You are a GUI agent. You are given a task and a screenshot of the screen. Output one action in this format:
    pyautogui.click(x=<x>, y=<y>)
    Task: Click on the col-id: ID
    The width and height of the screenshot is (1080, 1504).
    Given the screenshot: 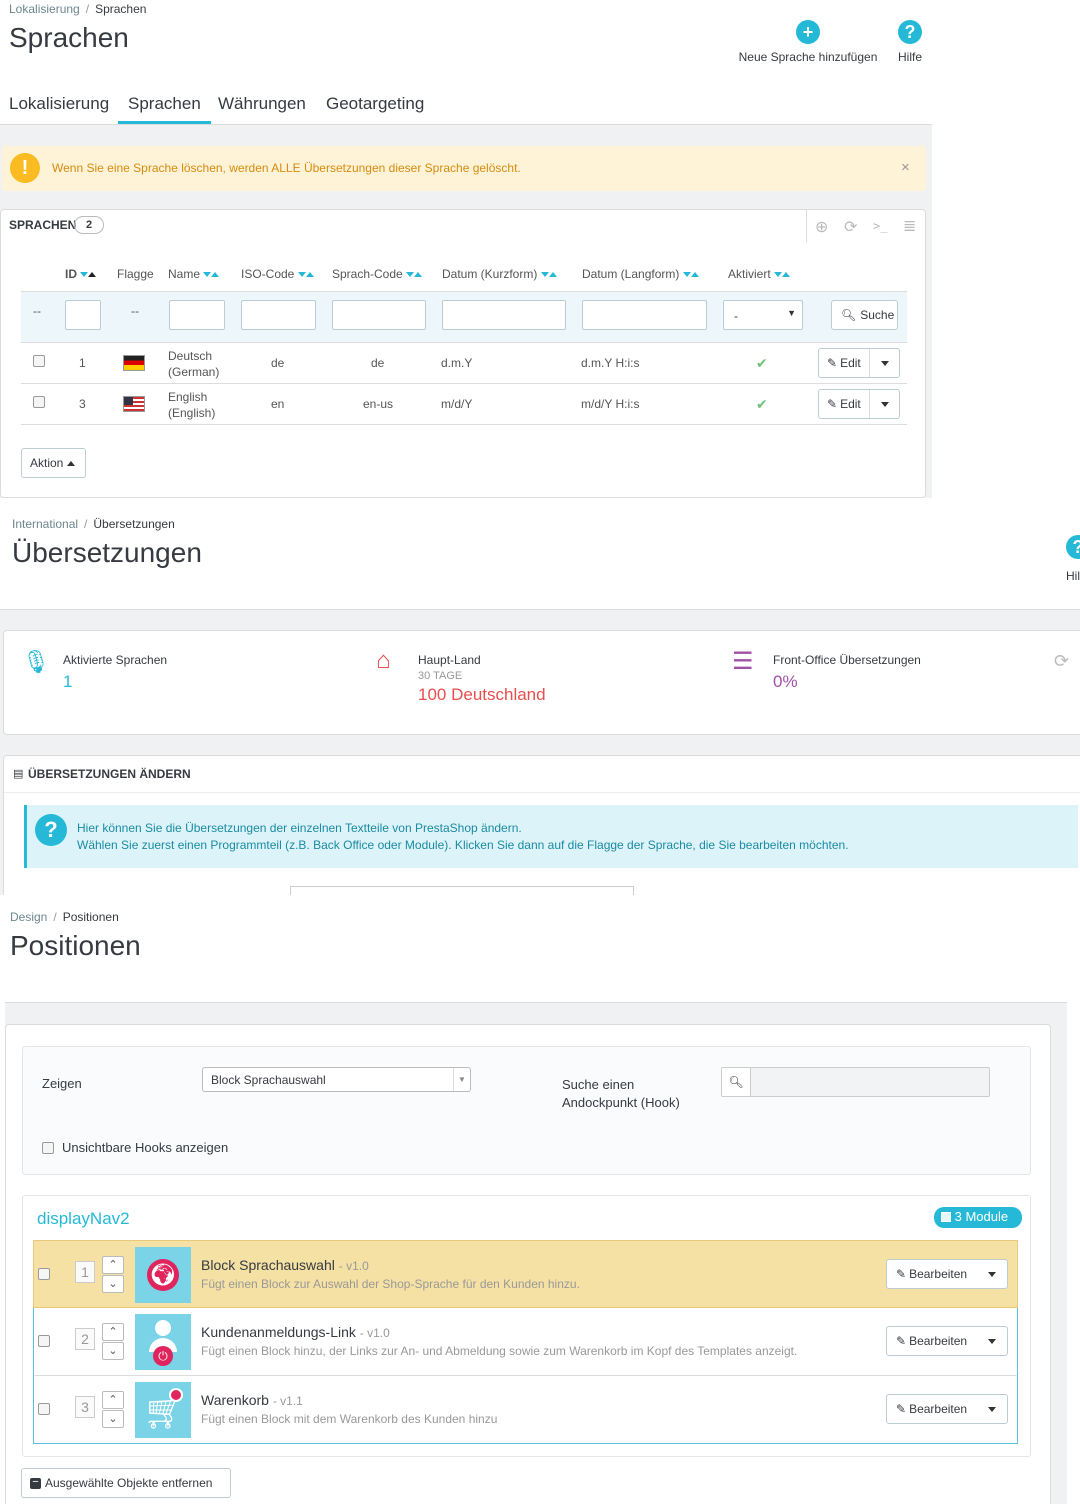 What is the action you would take?
    pyautogui.click(x=81, y=274)
    